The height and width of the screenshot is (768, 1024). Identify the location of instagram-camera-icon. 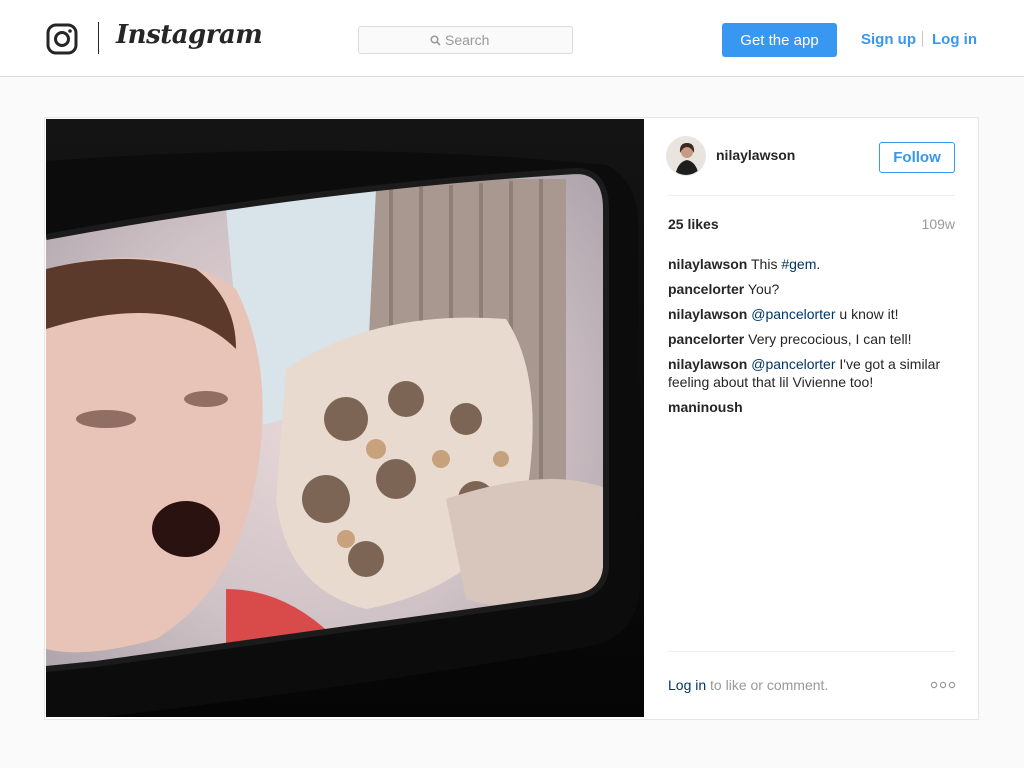
(62, 39).